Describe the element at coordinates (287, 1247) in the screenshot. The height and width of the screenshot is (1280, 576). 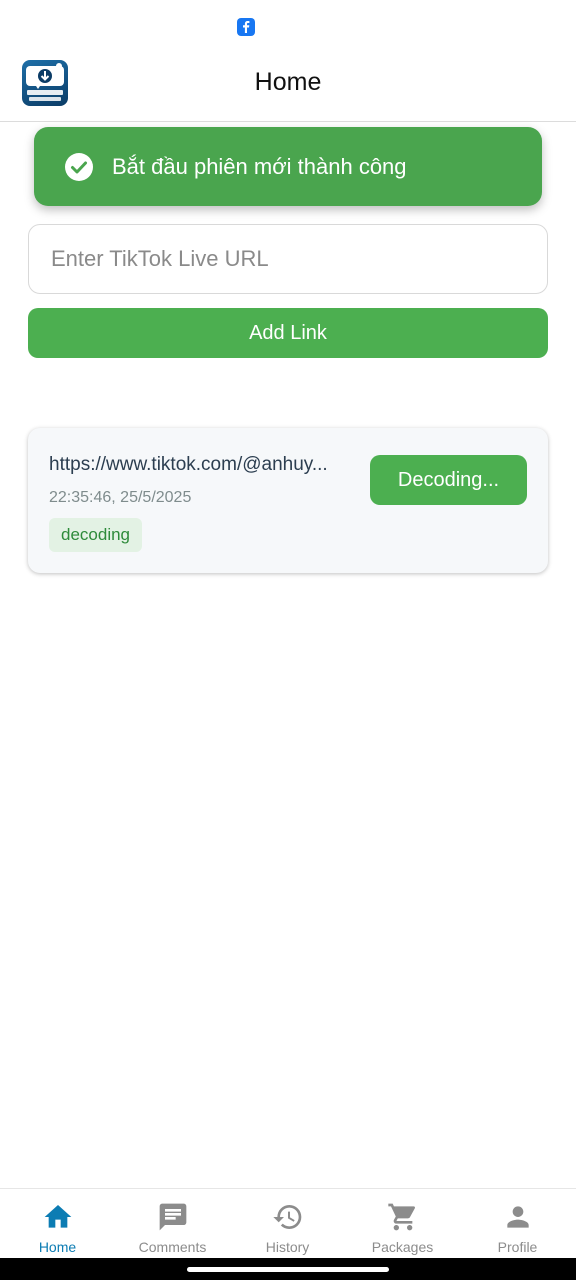
I see `nav-label-history: History` at that location.